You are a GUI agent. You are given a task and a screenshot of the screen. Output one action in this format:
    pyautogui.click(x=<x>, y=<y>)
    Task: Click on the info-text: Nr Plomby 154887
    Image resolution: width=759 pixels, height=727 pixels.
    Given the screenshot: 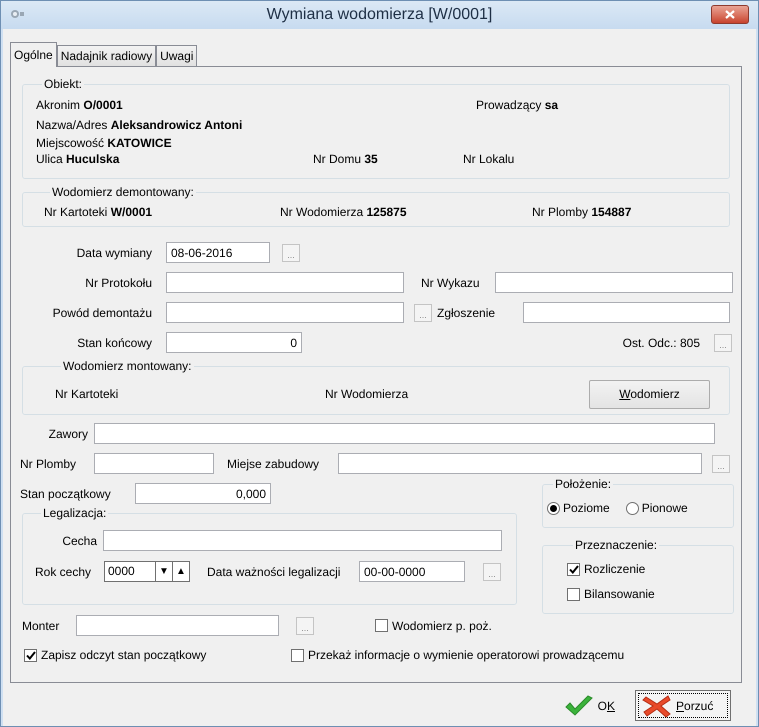 What is the action you would take?
    pyautogui.click(x=582, y=212)
    